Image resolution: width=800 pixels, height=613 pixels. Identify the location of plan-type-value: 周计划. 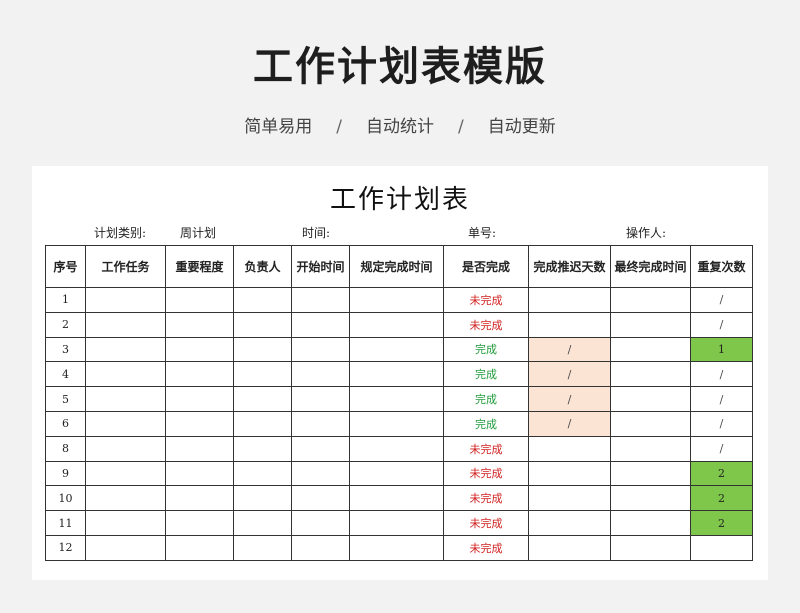
(198, 232).